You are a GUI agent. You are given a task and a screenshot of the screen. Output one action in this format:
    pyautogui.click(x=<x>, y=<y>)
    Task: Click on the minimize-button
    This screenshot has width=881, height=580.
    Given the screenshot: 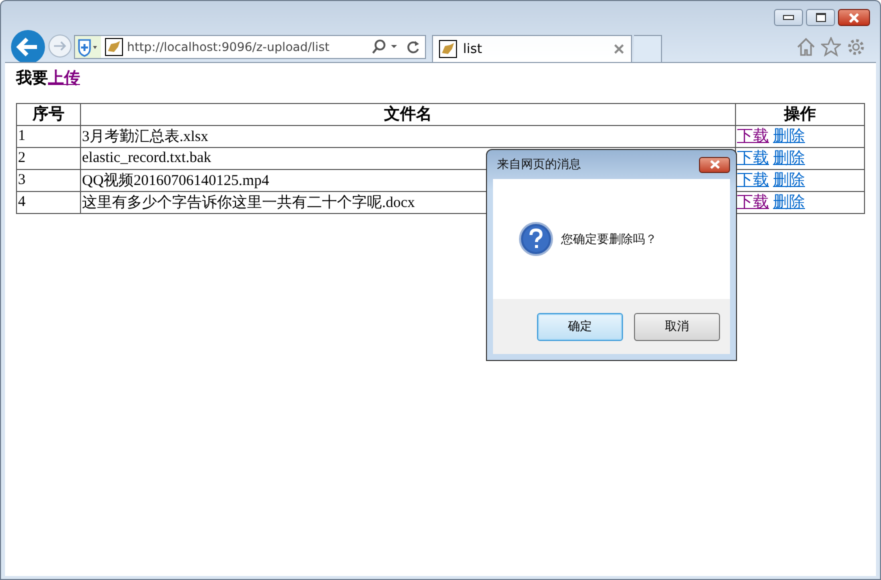 What is the action you would take?
    pyautogui.click(x=788, y=17)
    